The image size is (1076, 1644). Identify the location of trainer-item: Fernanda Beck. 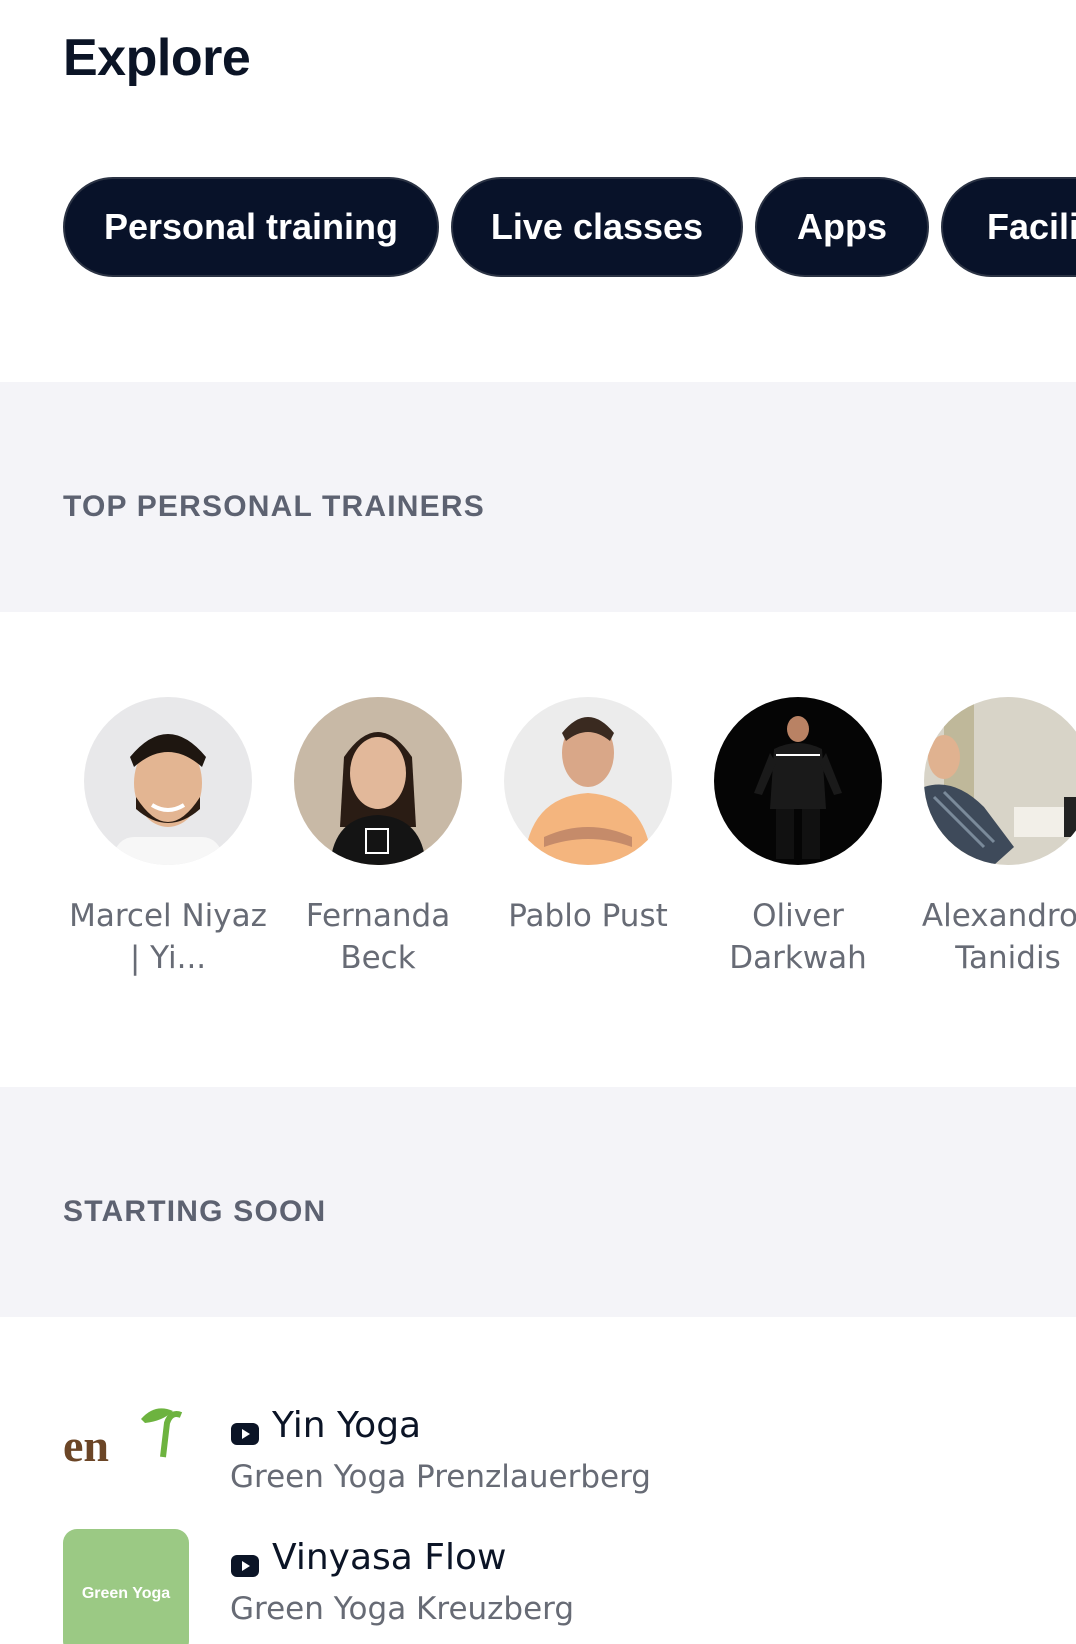
(378, 838).